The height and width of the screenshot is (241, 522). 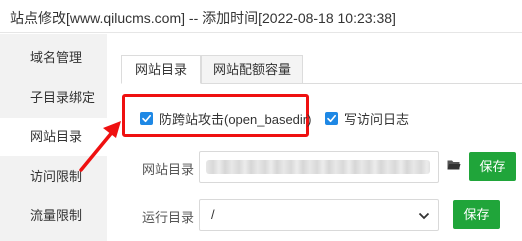 I want to click on sidebar-item-subdir: 子目录绑定, so click(x=53, y=98).